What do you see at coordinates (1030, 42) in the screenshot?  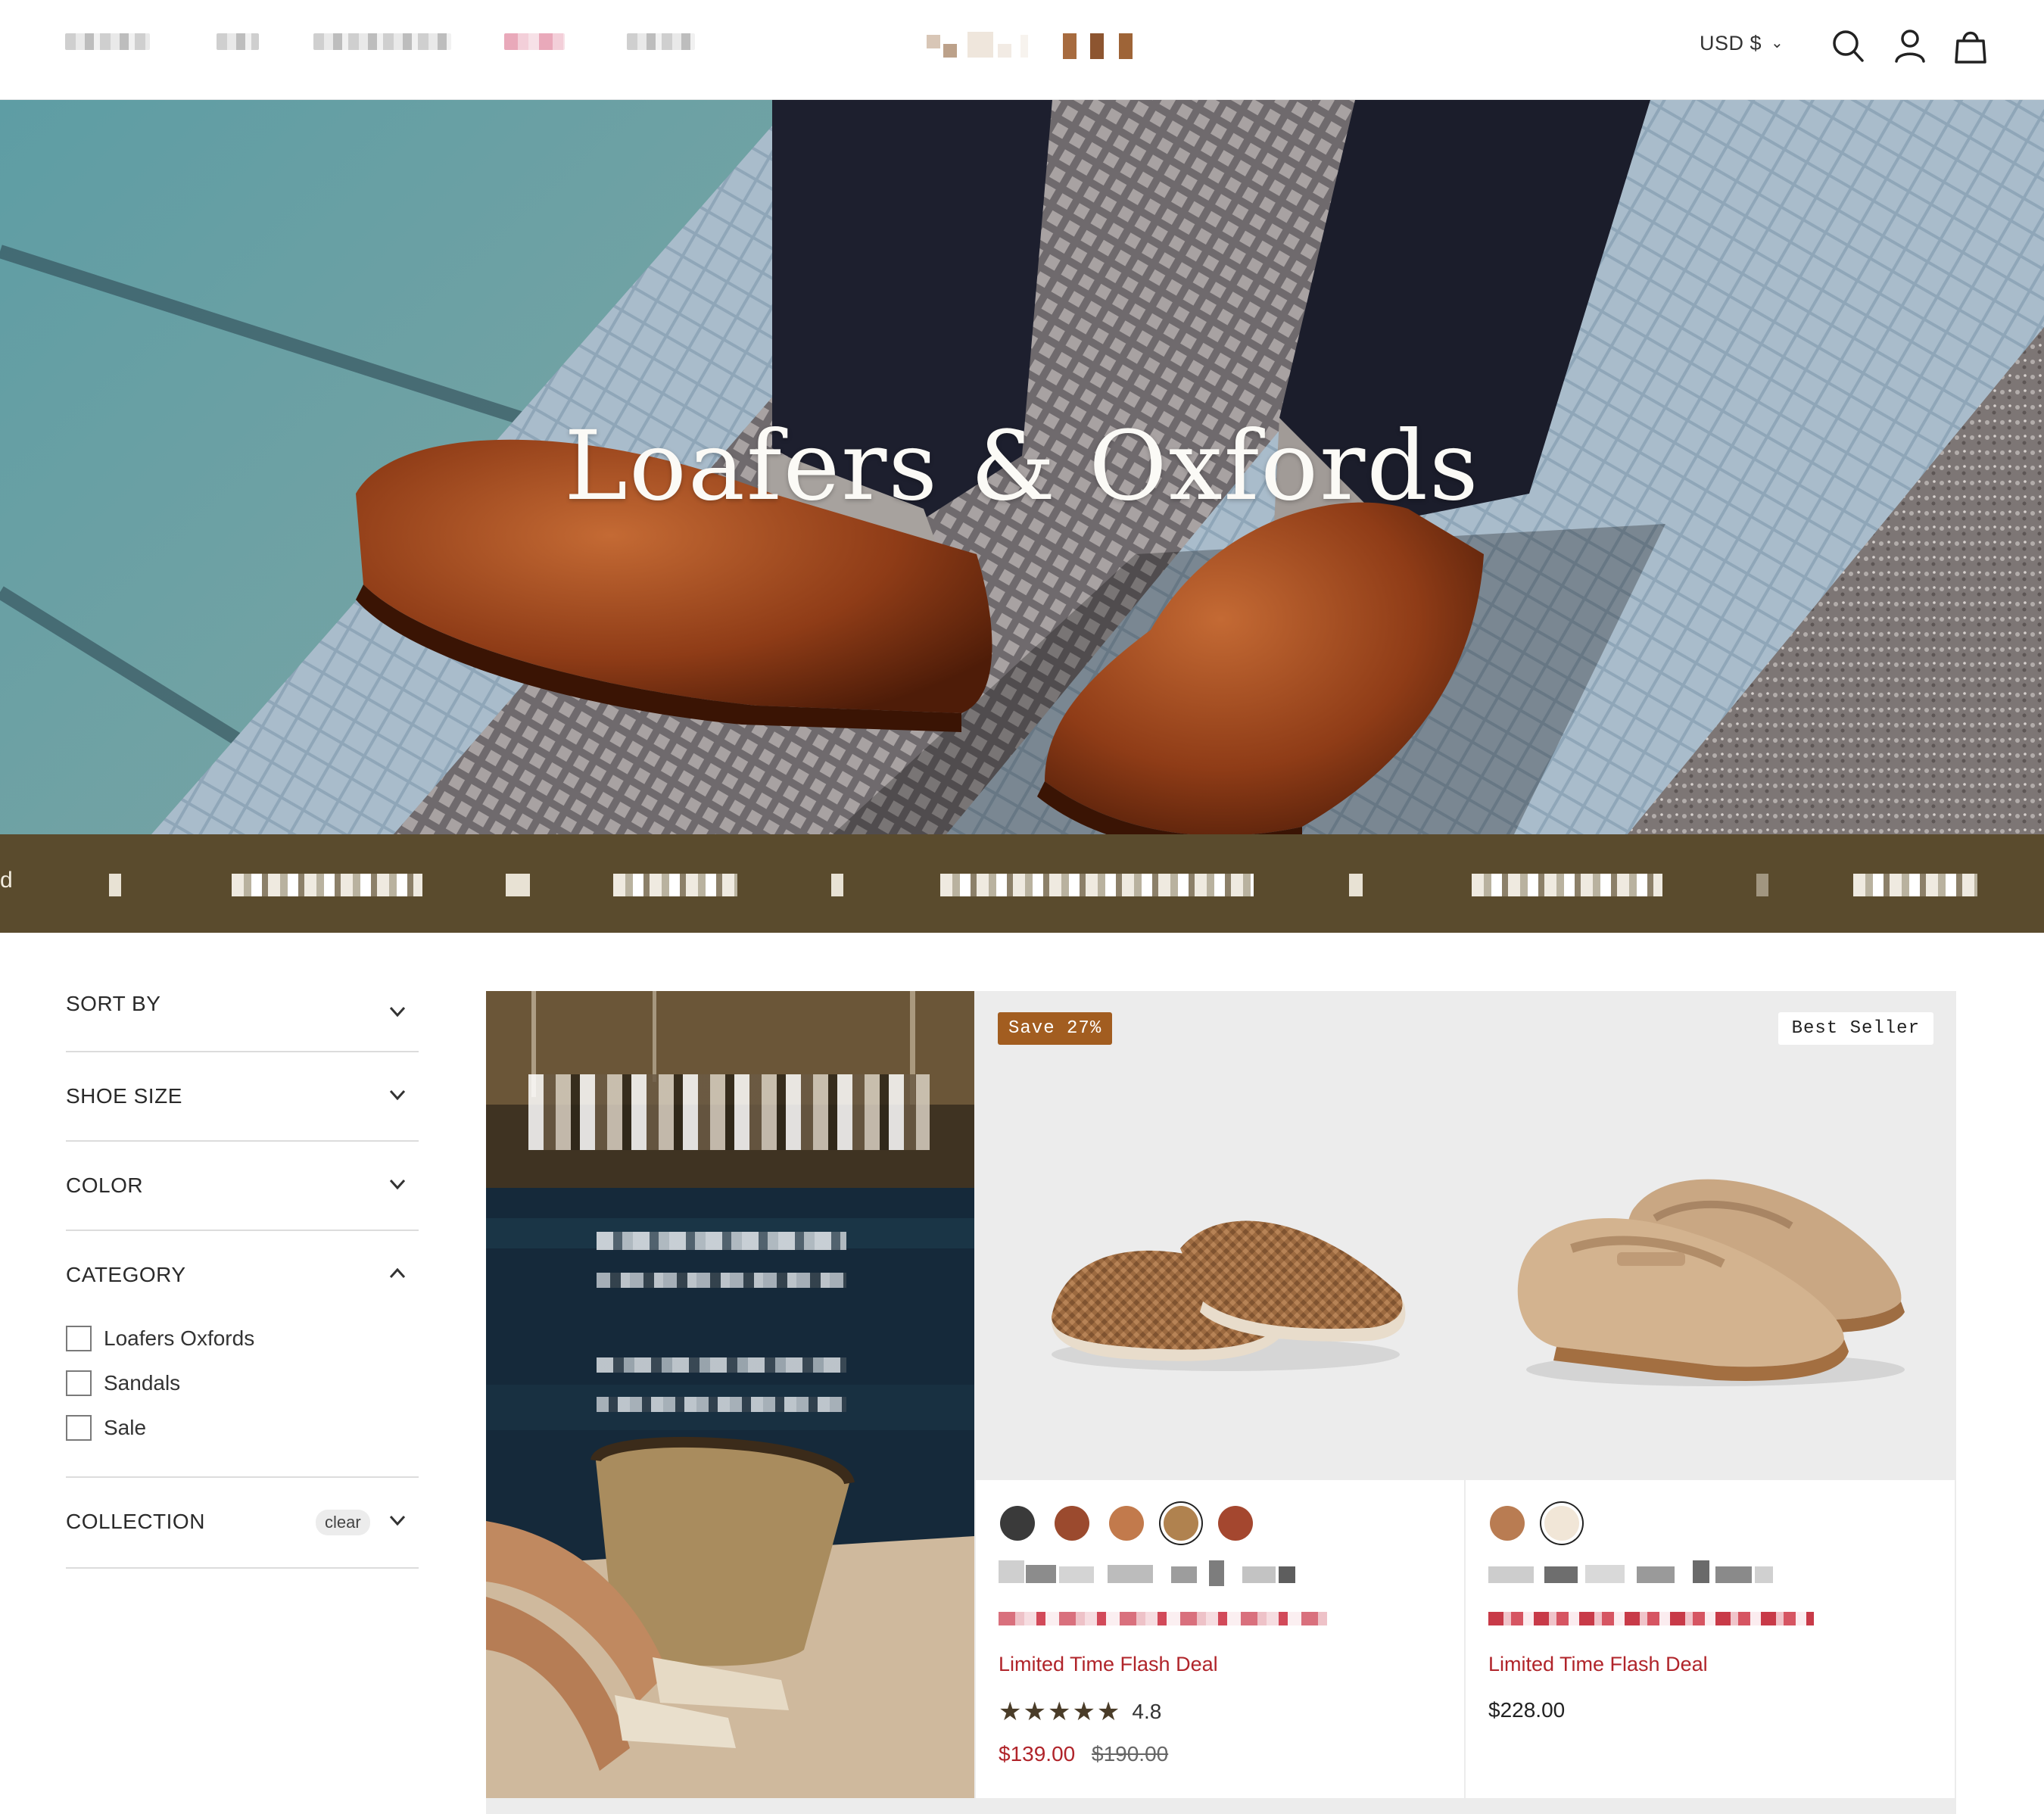 I see `brand-logo` at bounding box center [1030, 42].